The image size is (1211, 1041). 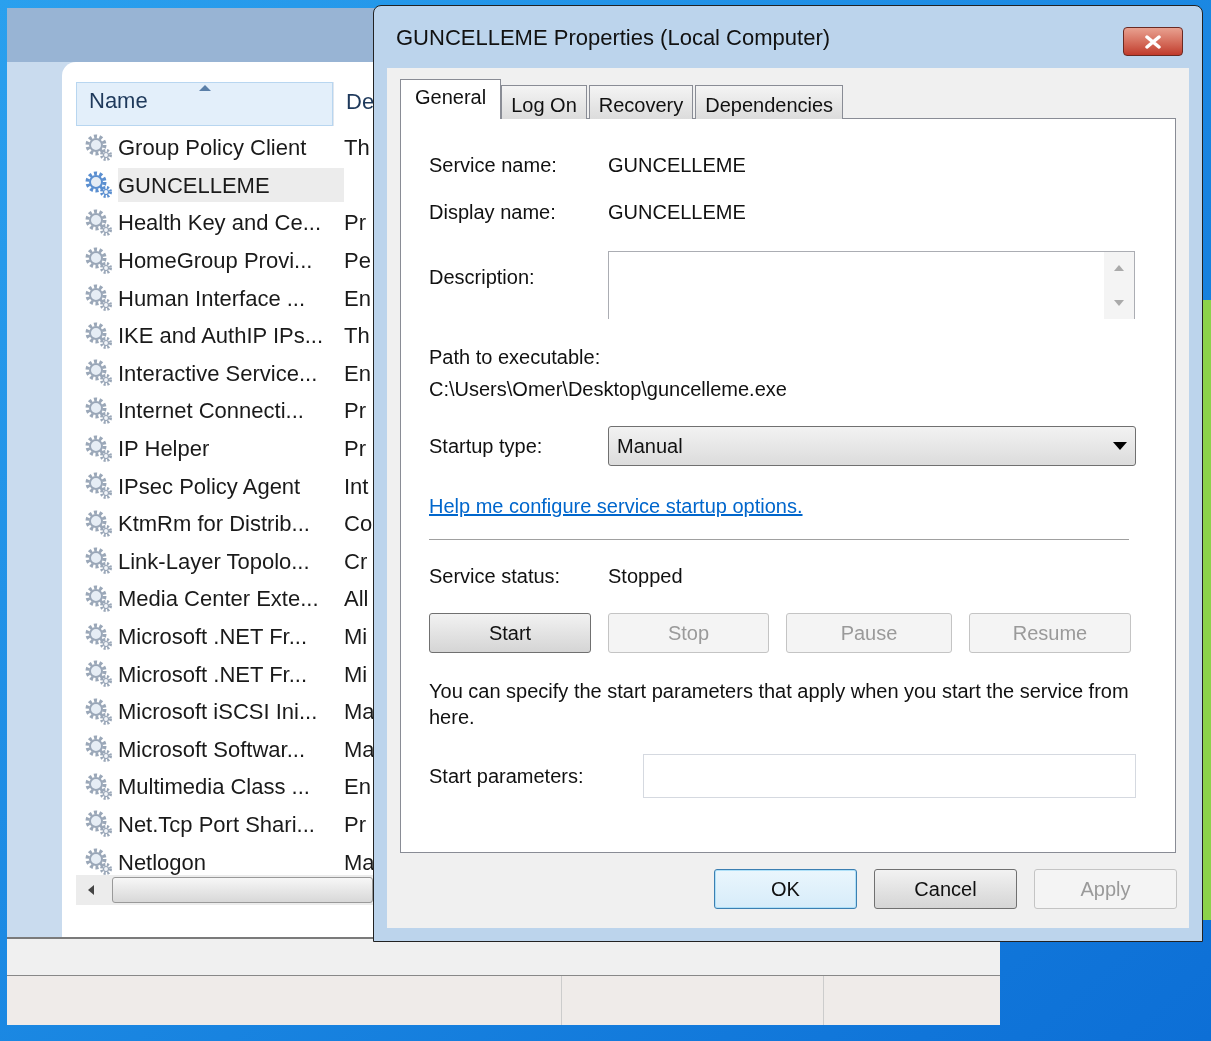 I want to click on caret-icon, so click(x=1120, y=446).